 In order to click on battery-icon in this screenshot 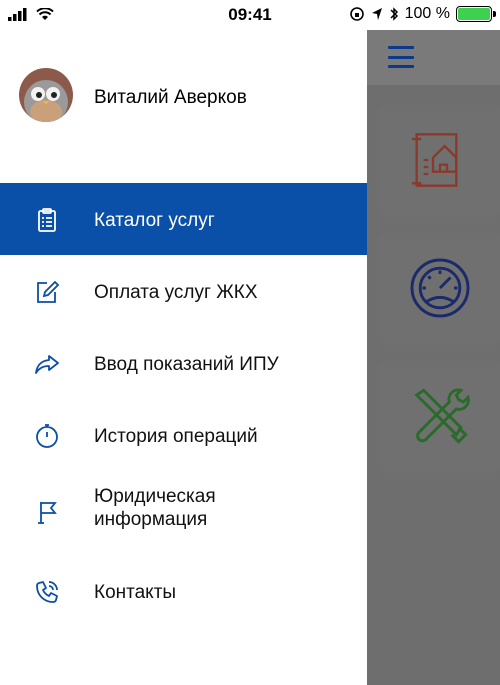, I will do `click(476, 14)`.